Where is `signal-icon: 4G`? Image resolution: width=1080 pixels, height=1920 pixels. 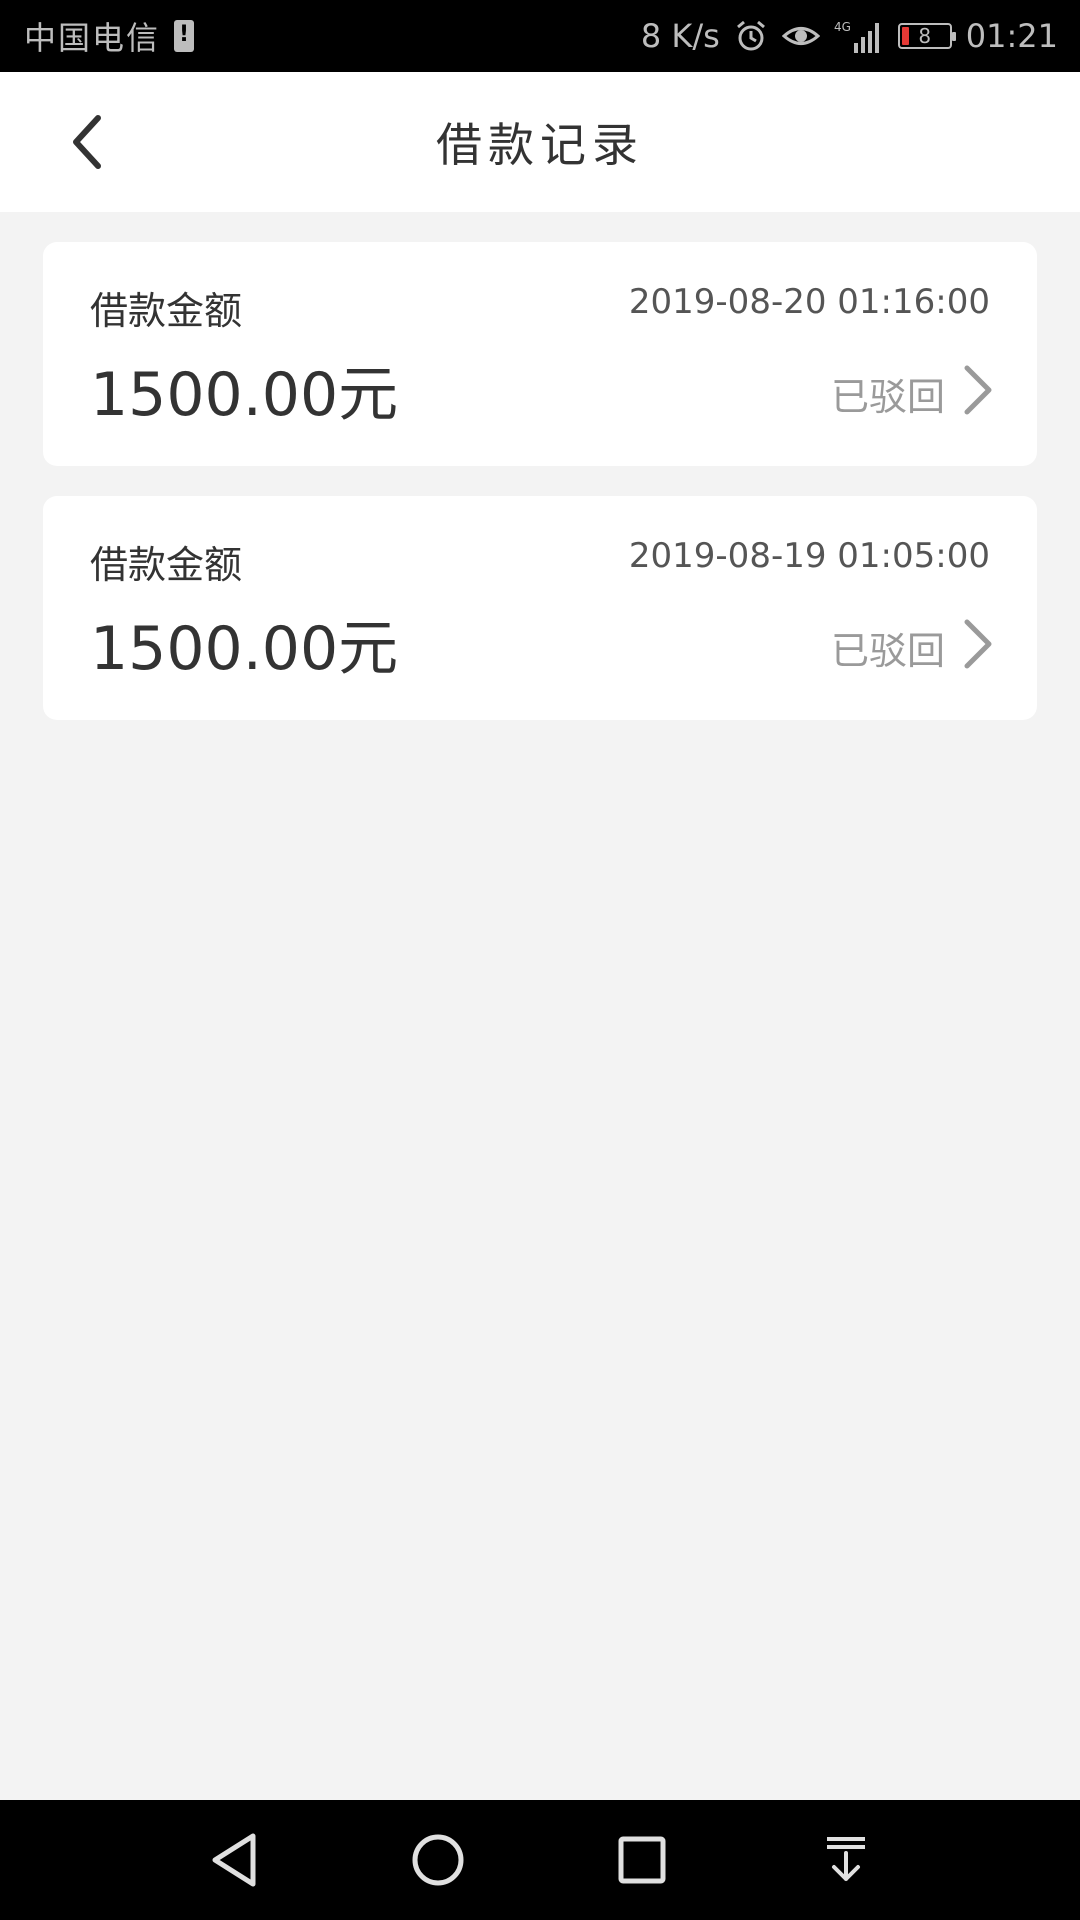
signal-icon: 4G is located at coordinates (859, 36).